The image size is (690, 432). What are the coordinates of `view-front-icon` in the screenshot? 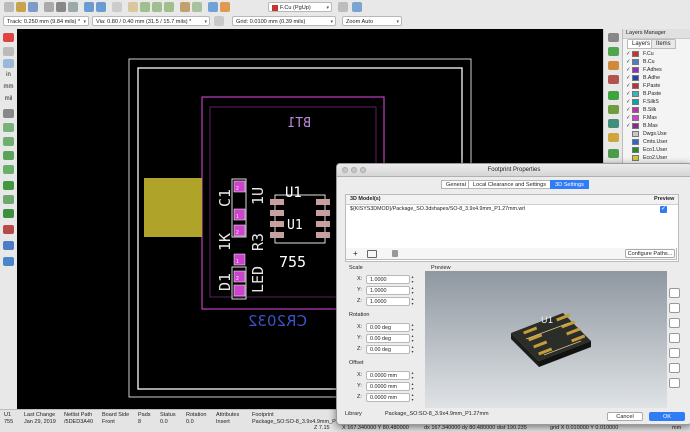 It's located at (674, 323).